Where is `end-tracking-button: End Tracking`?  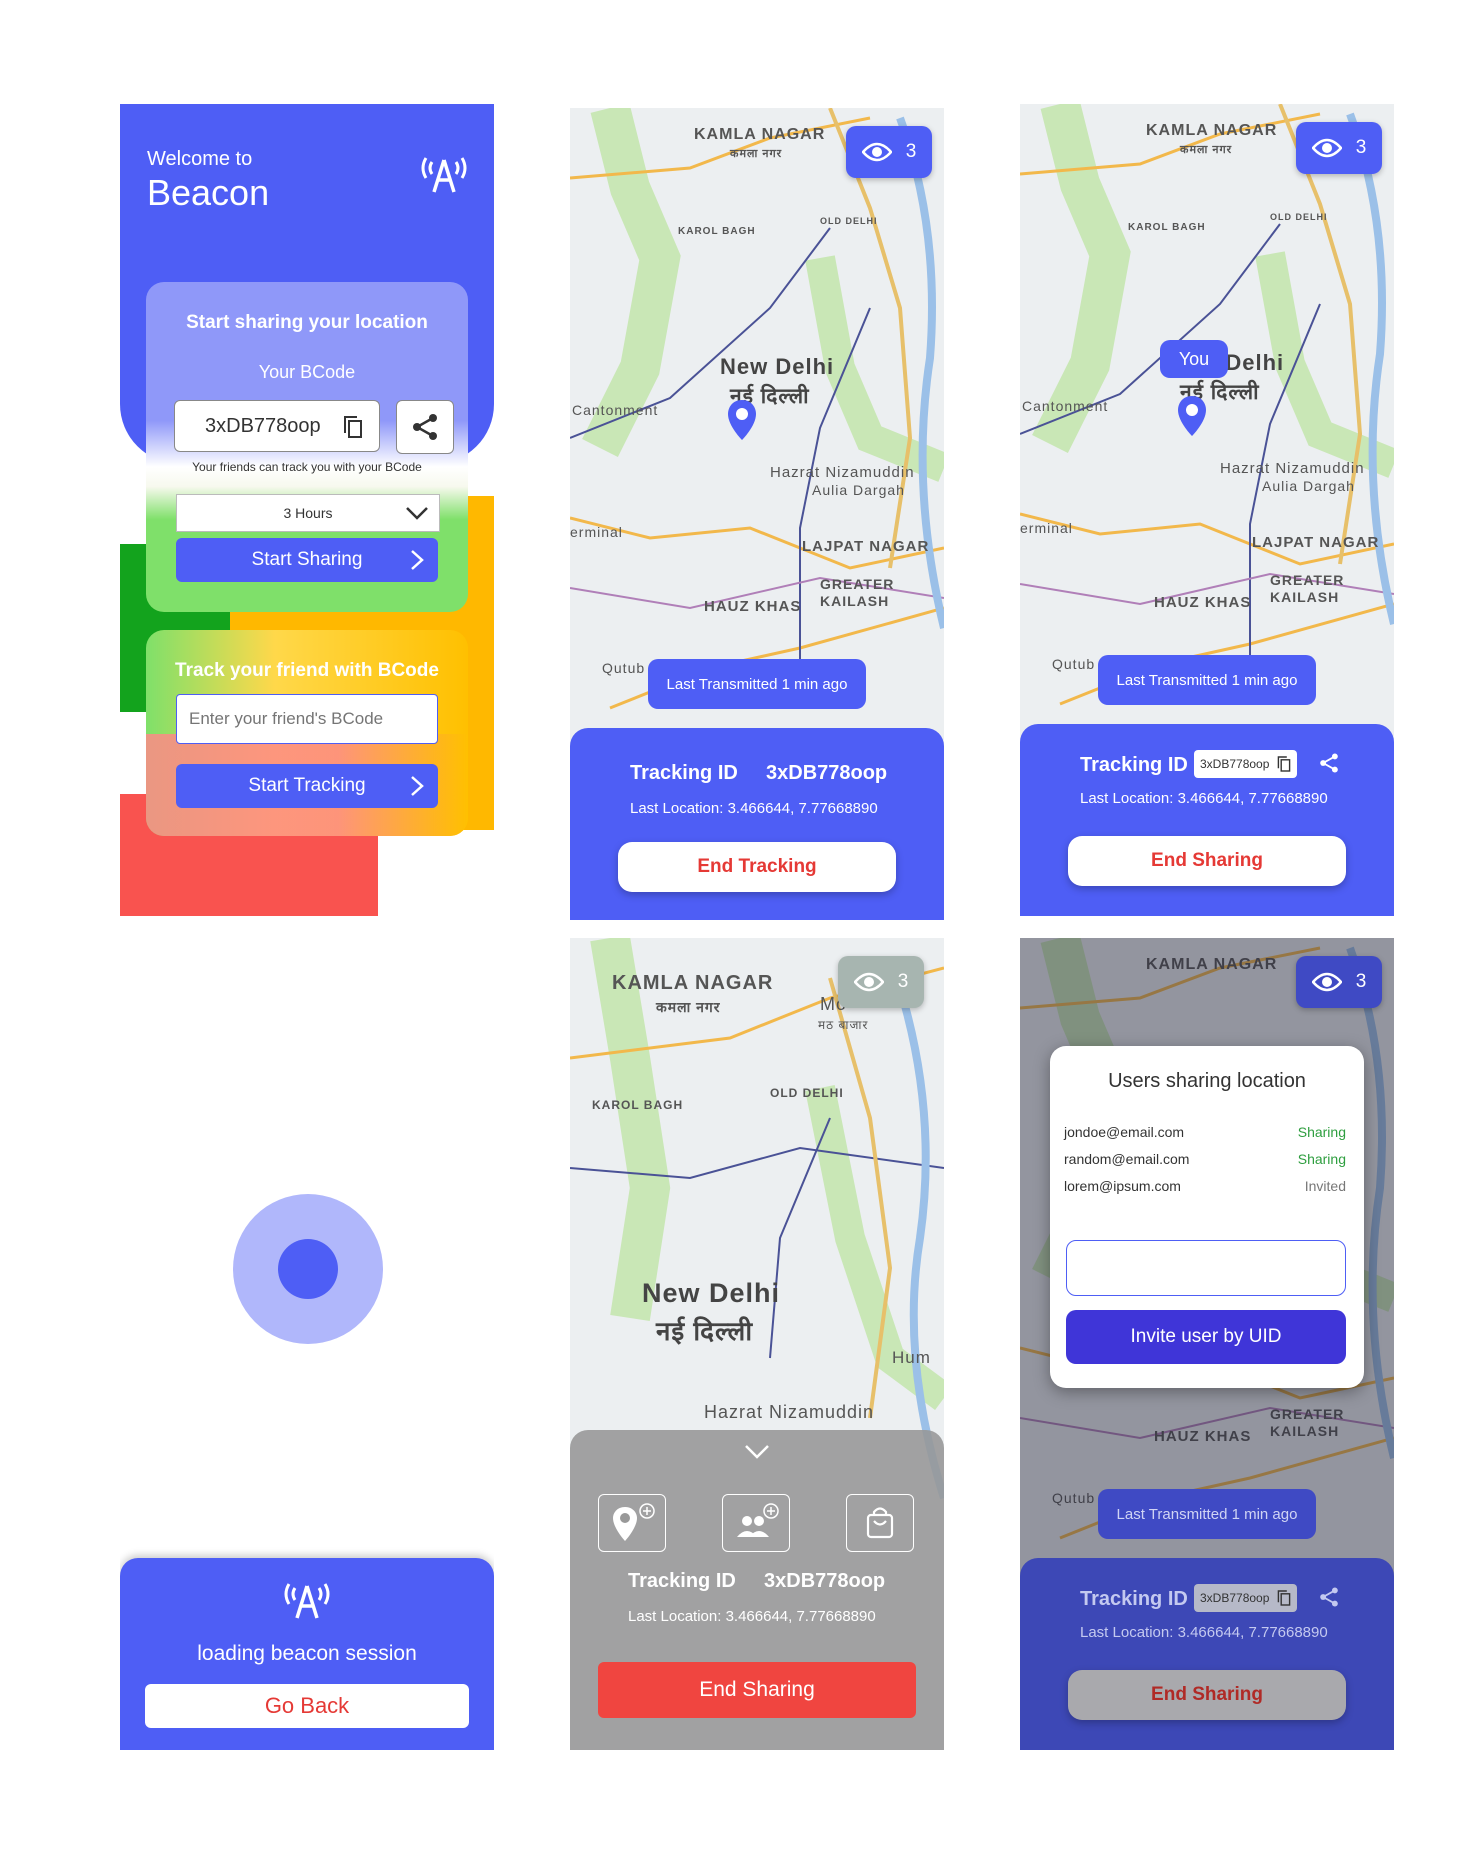
end-tracking-button: End Tracking is located at coordinates (757, 867).